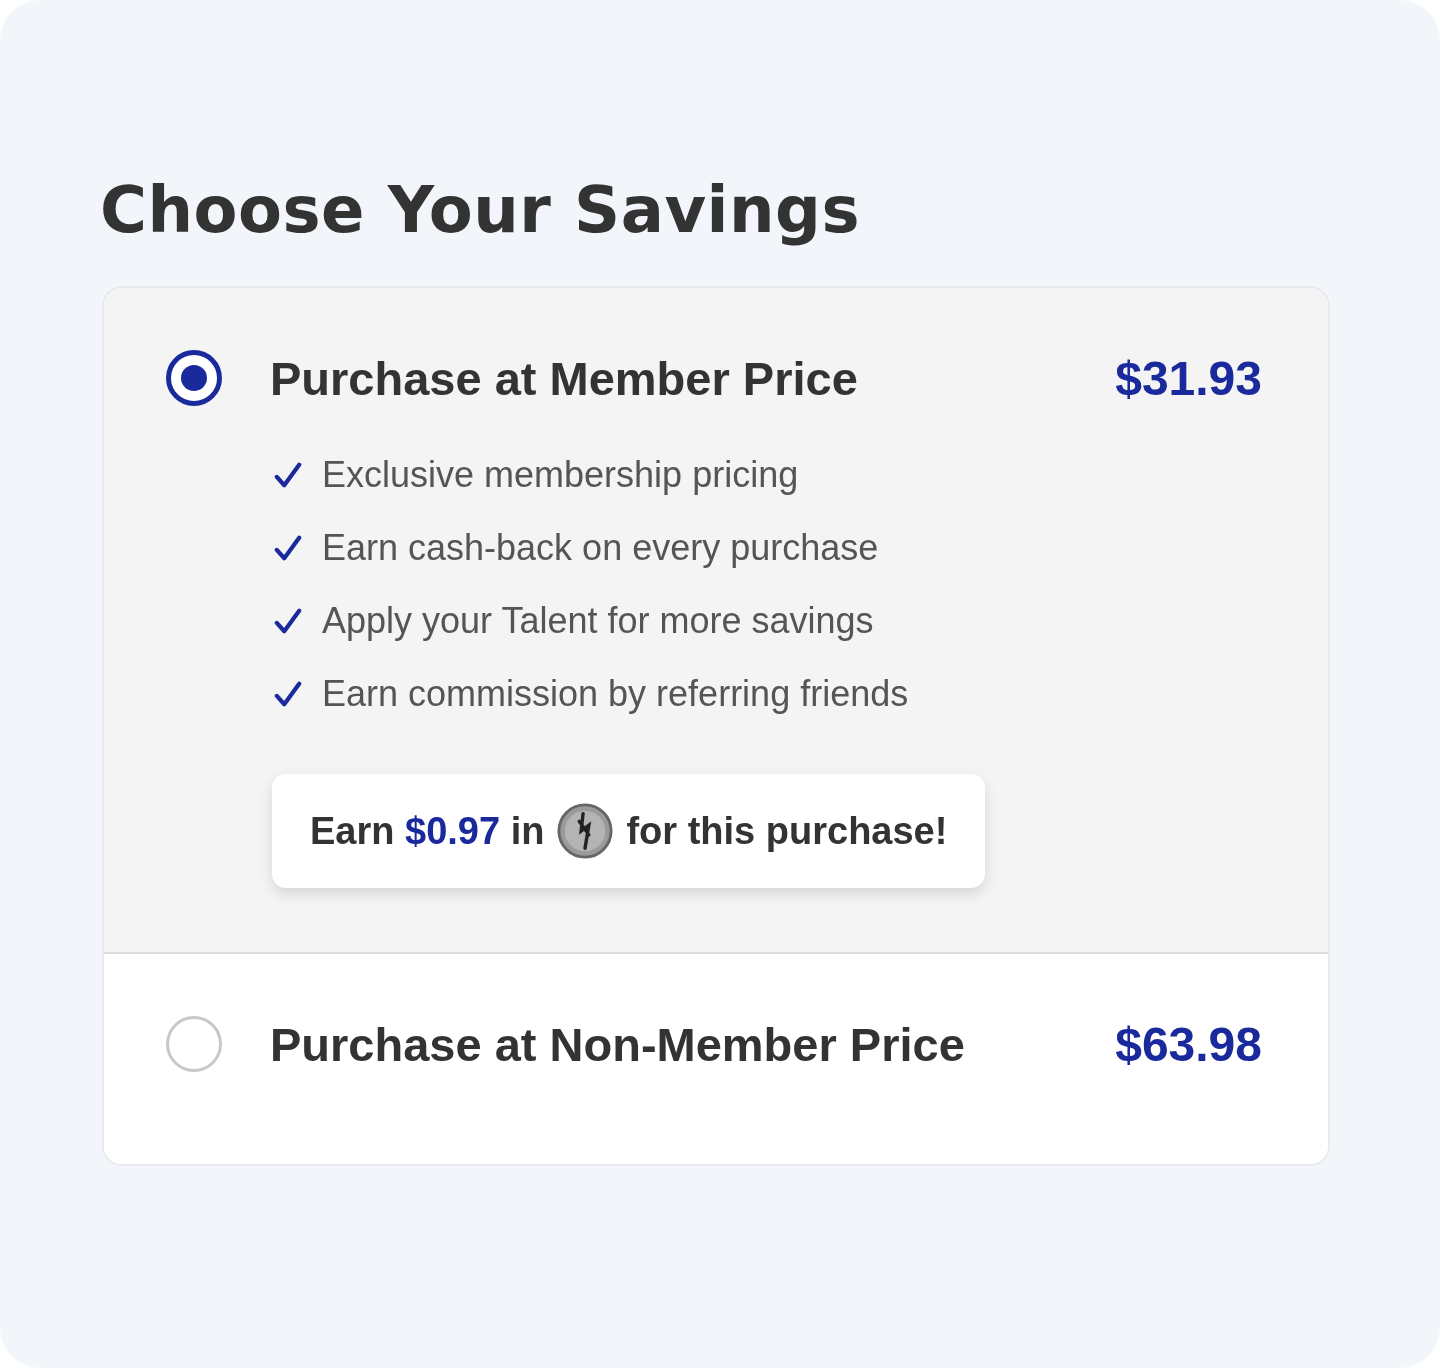 This screenshot has width=1440, height=1368. Describe the element at coordinates (615, 693) in the screenshot. I see `feature-text: Earn commission by referring friends` at that location.